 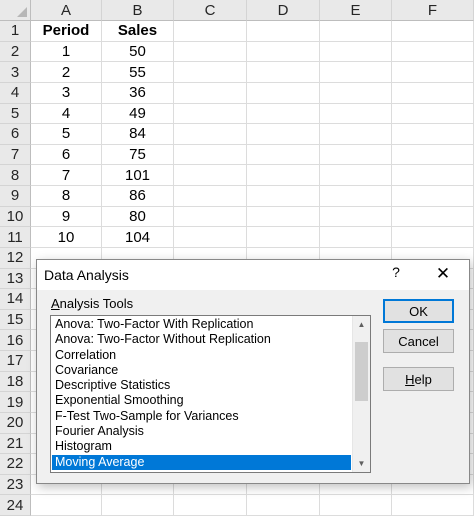 I want to click on close-icon: ✕, so click(x=443, y=274).